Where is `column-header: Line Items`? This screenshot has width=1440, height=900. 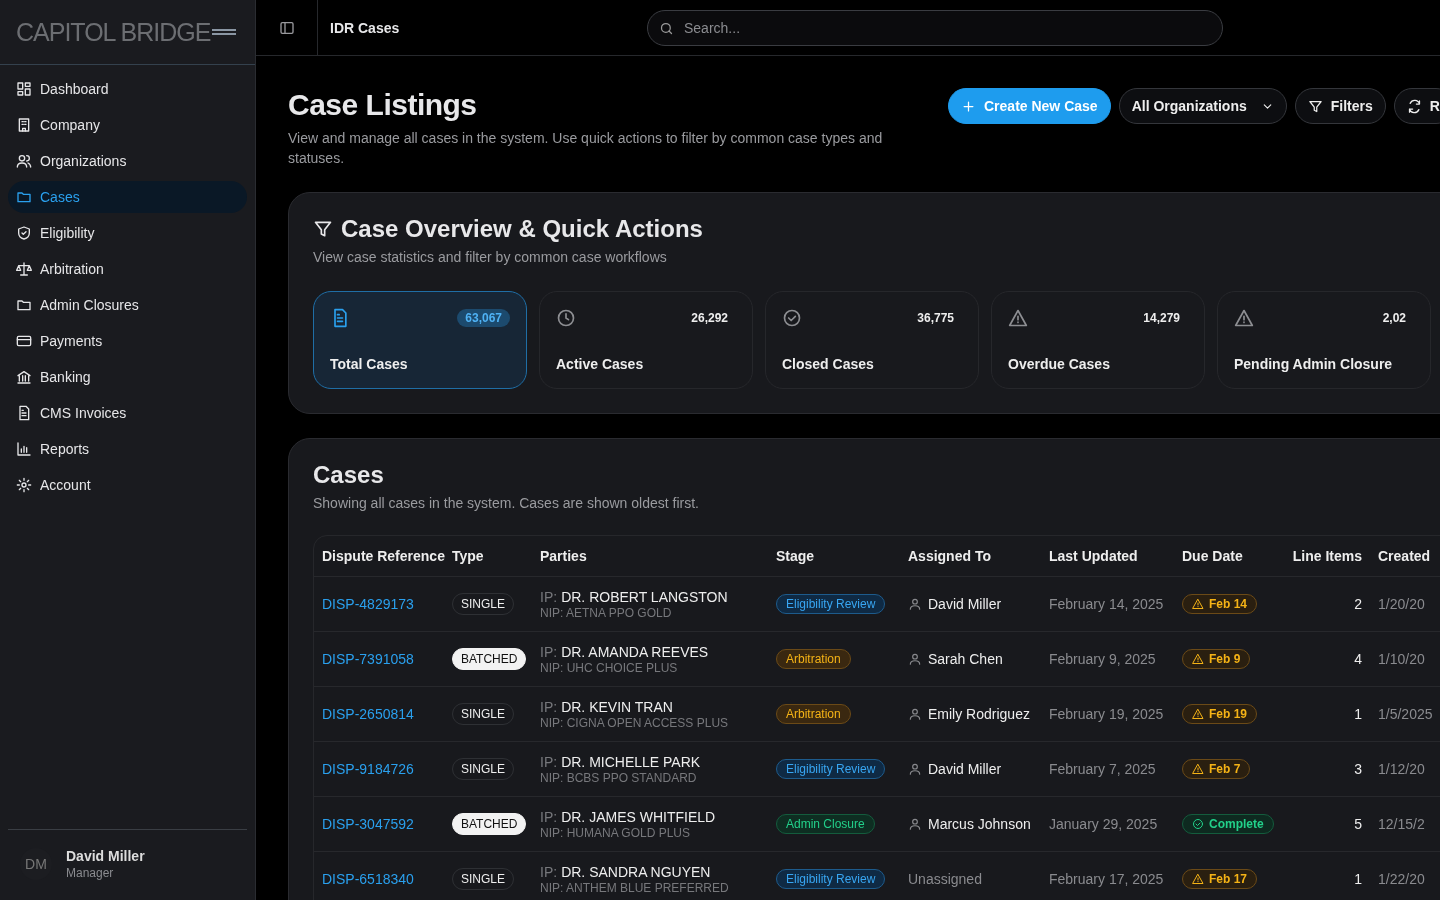 column-header: Line Items is located at coordinates (1327, 556).